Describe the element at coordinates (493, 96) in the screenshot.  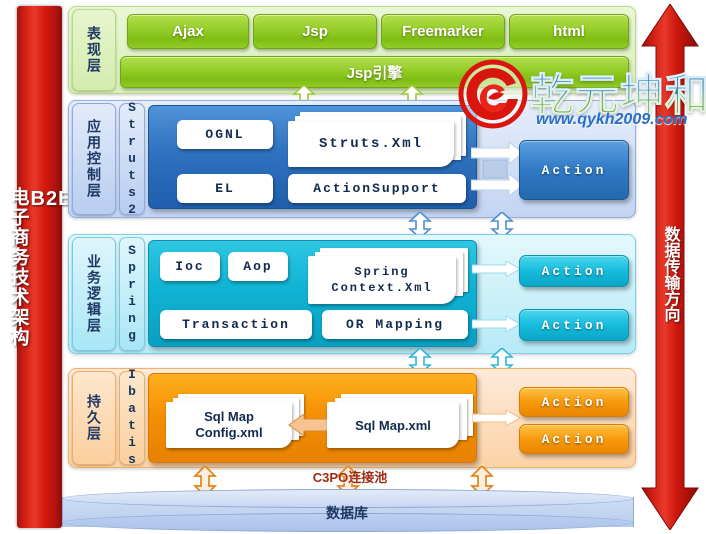
I see `spiral-logo-icon` at that location.